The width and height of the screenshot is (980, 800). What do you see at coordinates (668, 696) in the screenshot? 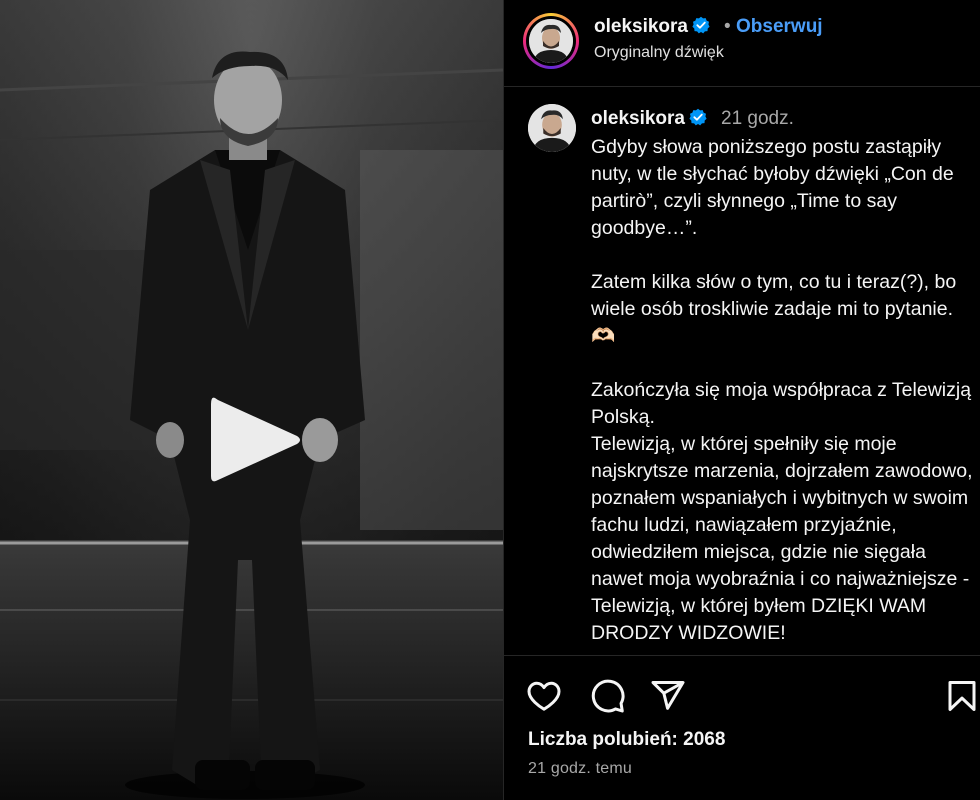
I see `share-icon` at bounding box center [668, 696].